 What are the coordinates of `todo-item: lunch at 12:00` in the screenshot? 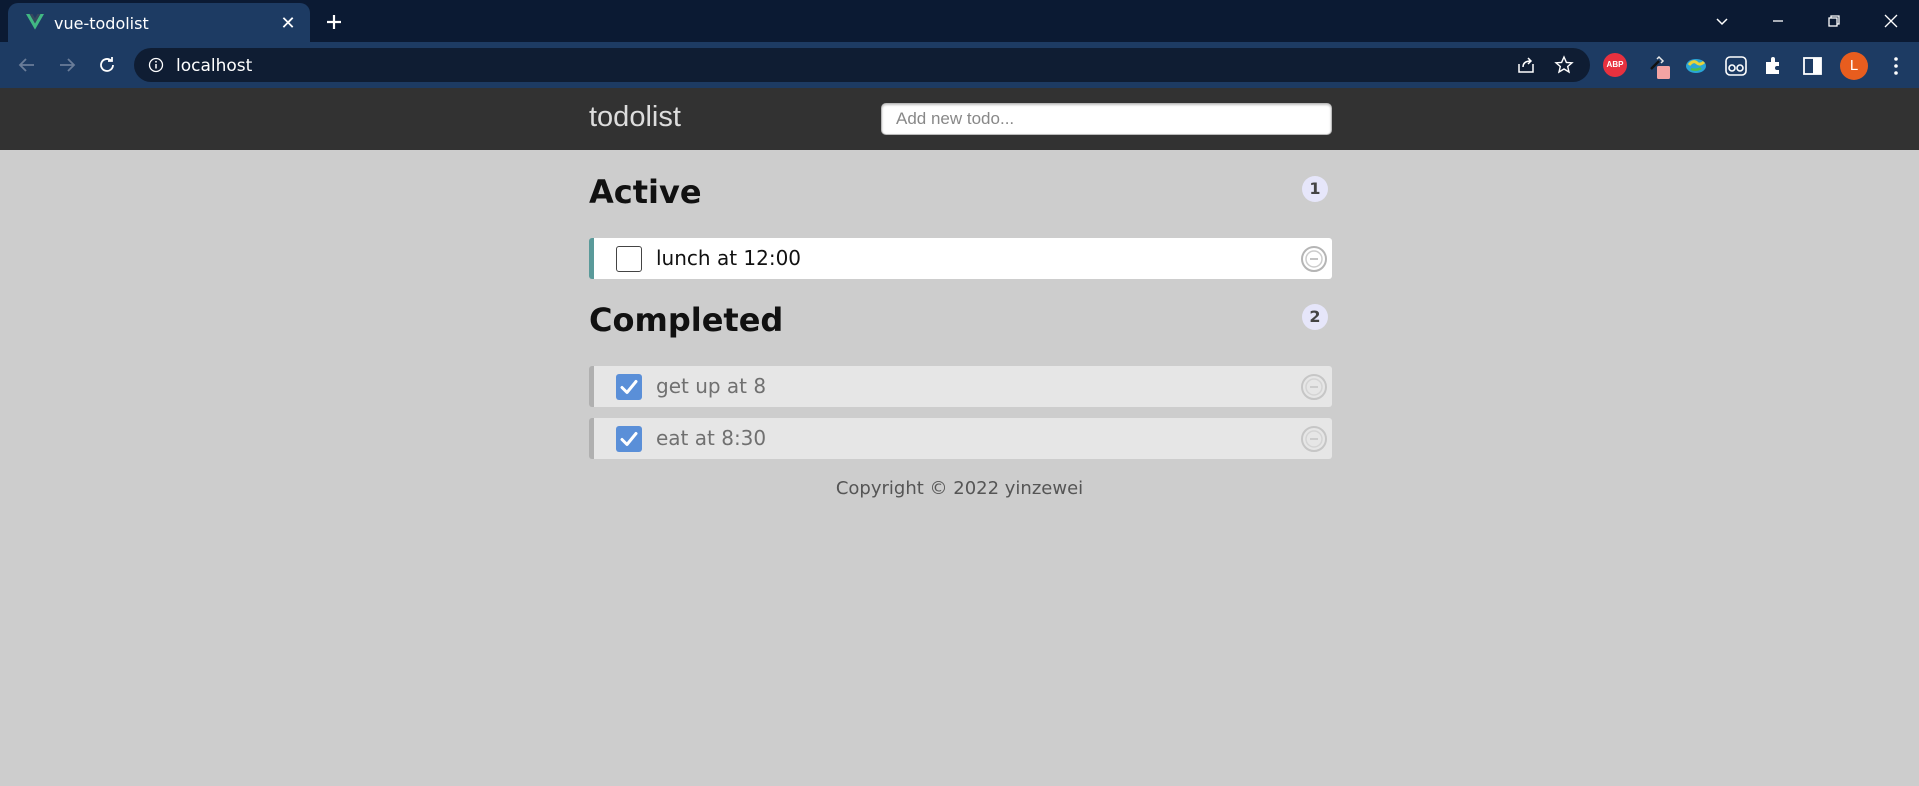 It's located at (960, 258).